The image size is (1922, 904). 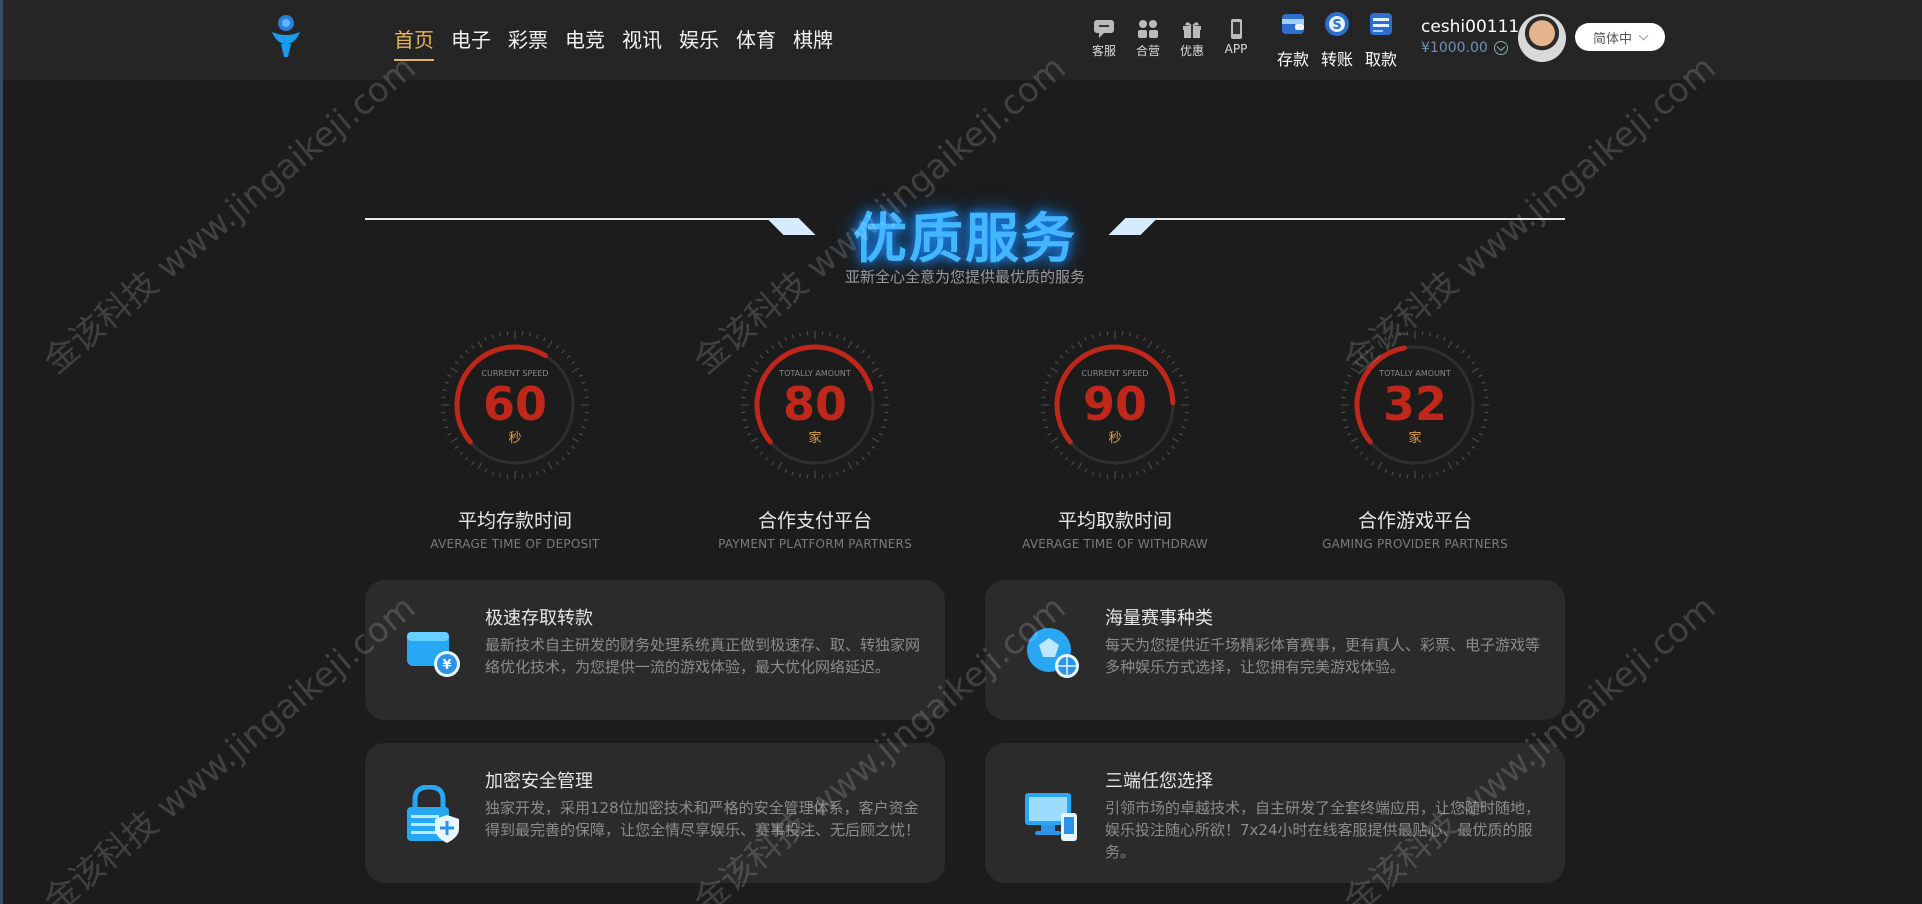 What do you see at coordinates (756, 42) in the screenshot?
I see `nav-sports: 体育` at bounding box center [756, 42].